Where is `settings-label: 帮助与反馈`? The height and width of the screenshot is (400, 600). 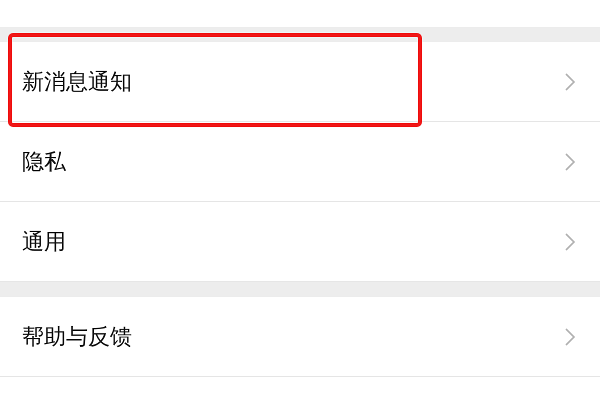
settings-label: 帮助与反馈 is located at coordinates (77, 338).